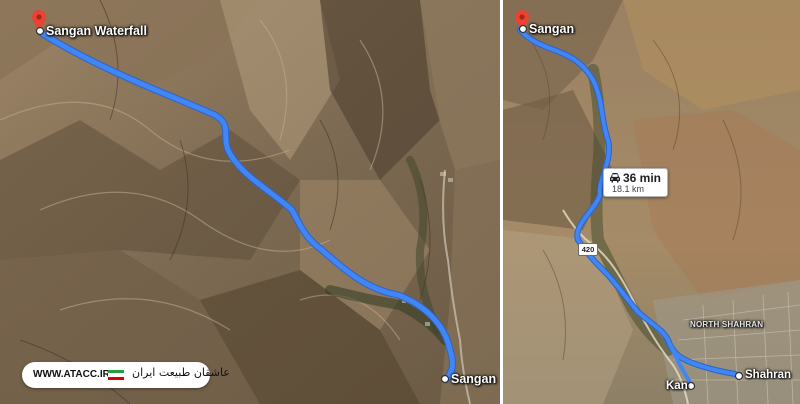  Describe the element at coordinates (588, 249) in the screenshot. I see `highway-shield: 420` at that location.